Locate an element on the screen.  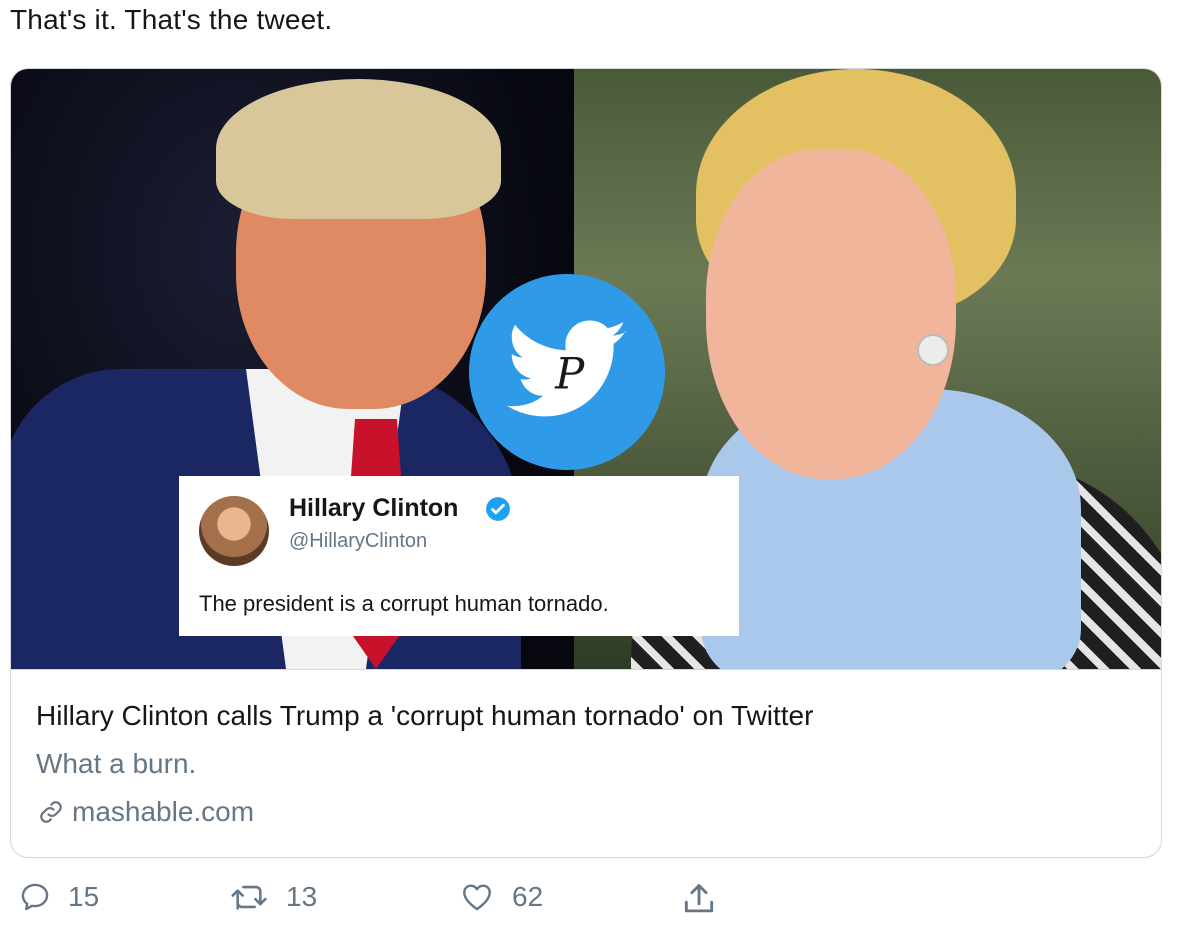
like-button: 62 is located at coordinates (500, 897).